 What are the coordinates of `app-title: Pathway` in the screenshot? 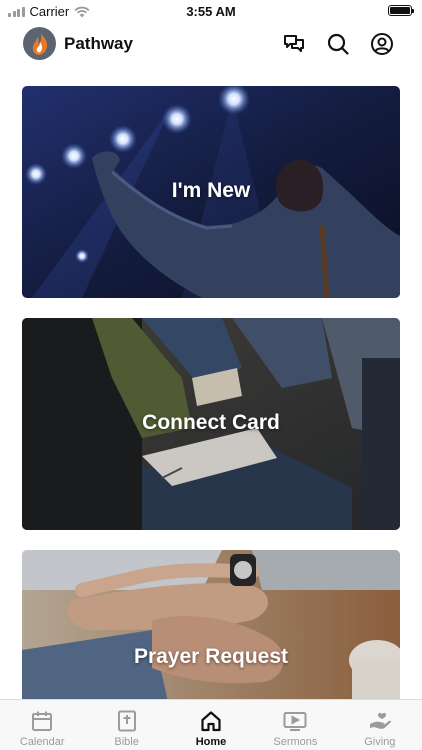 It's located at (98, 43).